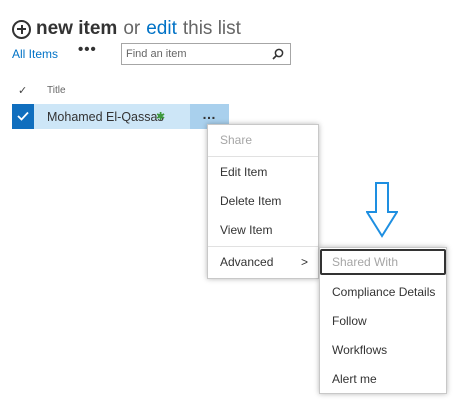 The height and width of the screenshot is (410, 474). I want to click on search-box, so click(206, 54).